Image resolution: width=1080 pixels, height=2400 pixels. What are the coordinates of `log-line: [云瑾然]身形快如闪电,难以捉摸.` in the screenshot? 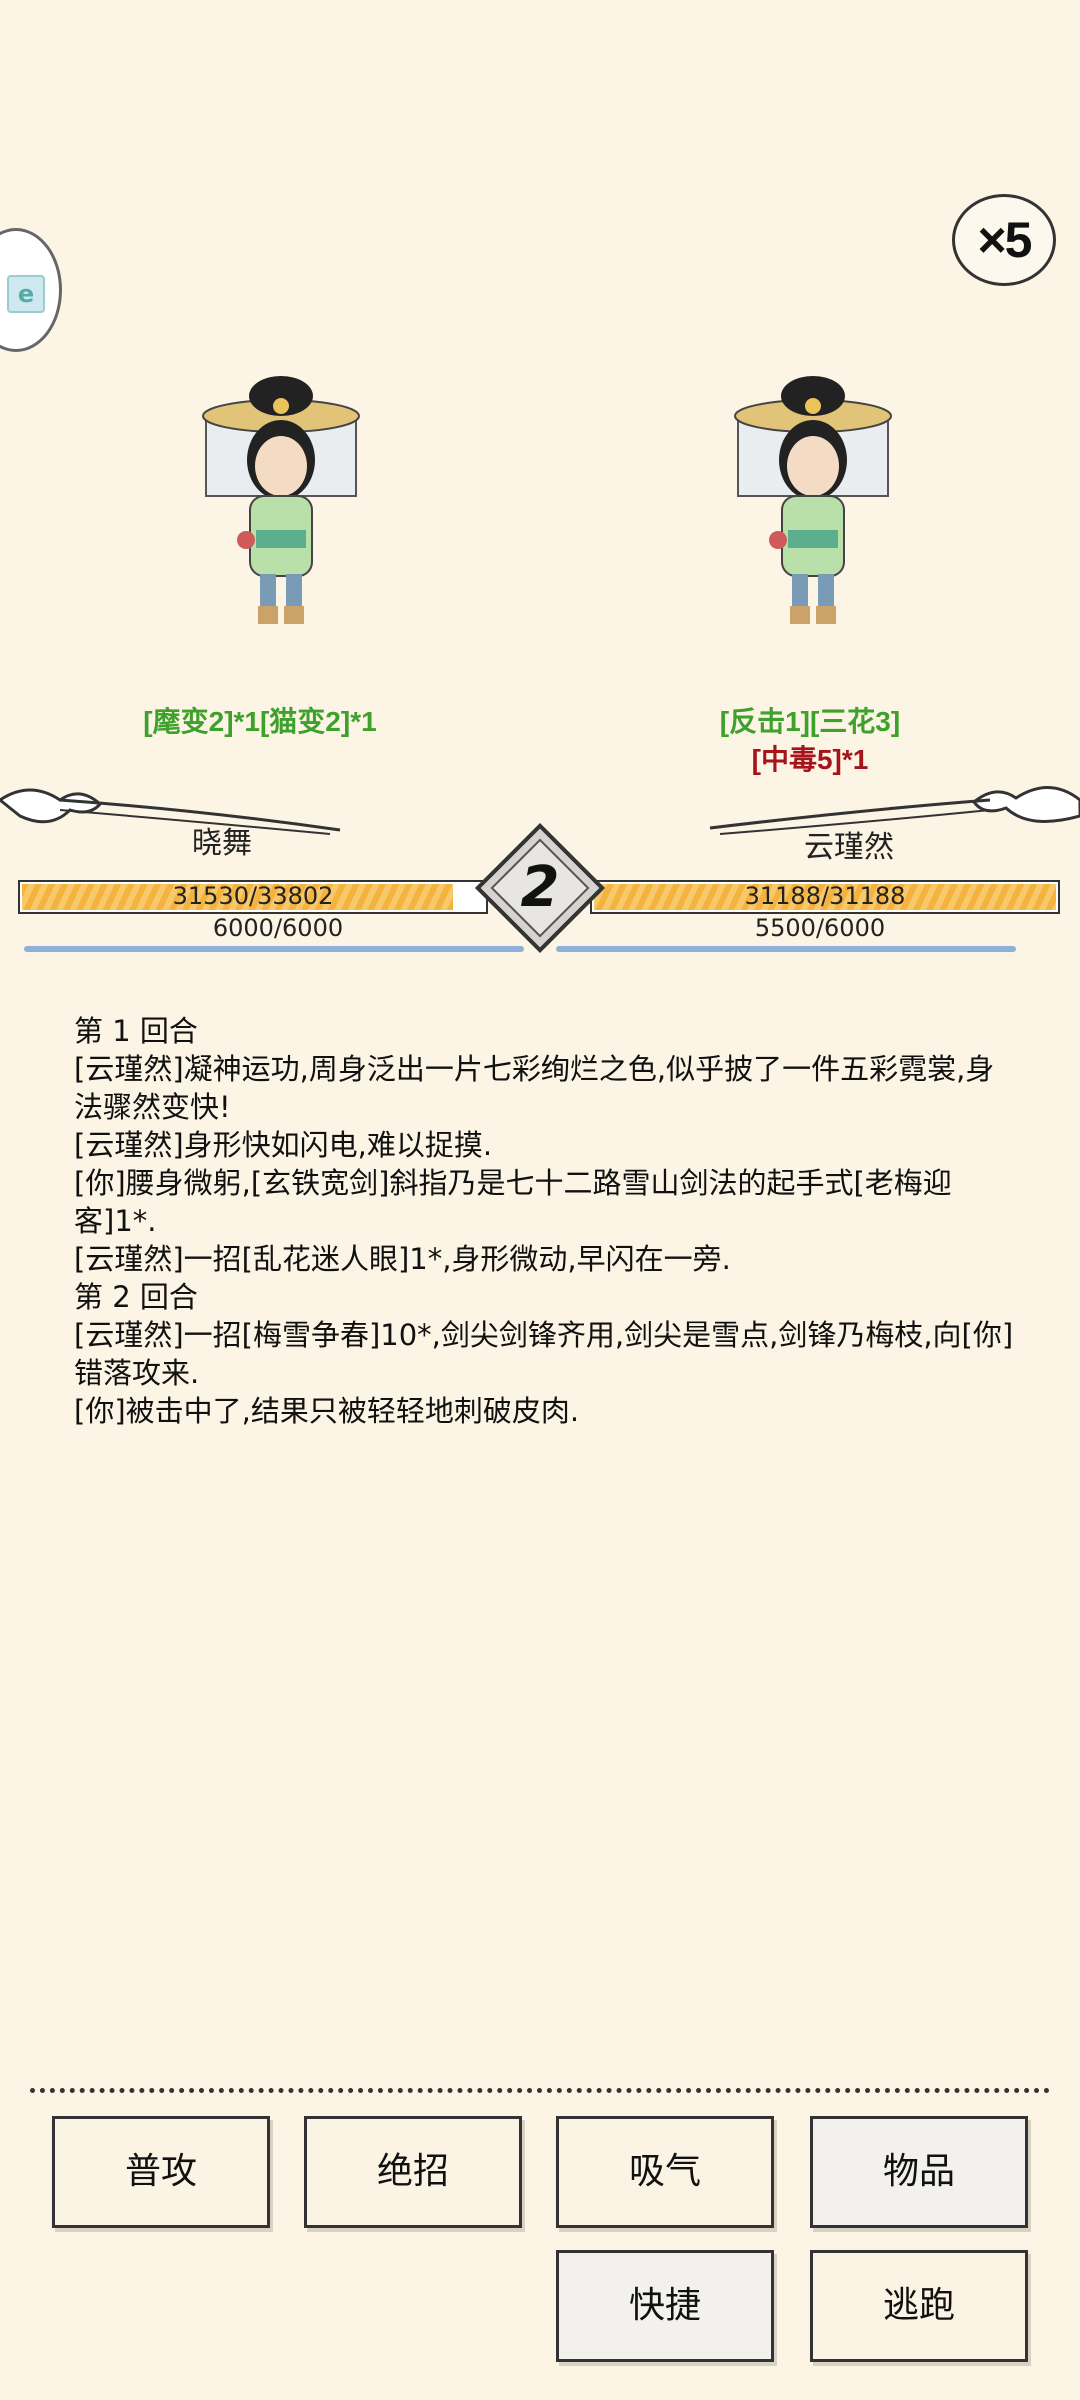 It's located at (283, 1145).